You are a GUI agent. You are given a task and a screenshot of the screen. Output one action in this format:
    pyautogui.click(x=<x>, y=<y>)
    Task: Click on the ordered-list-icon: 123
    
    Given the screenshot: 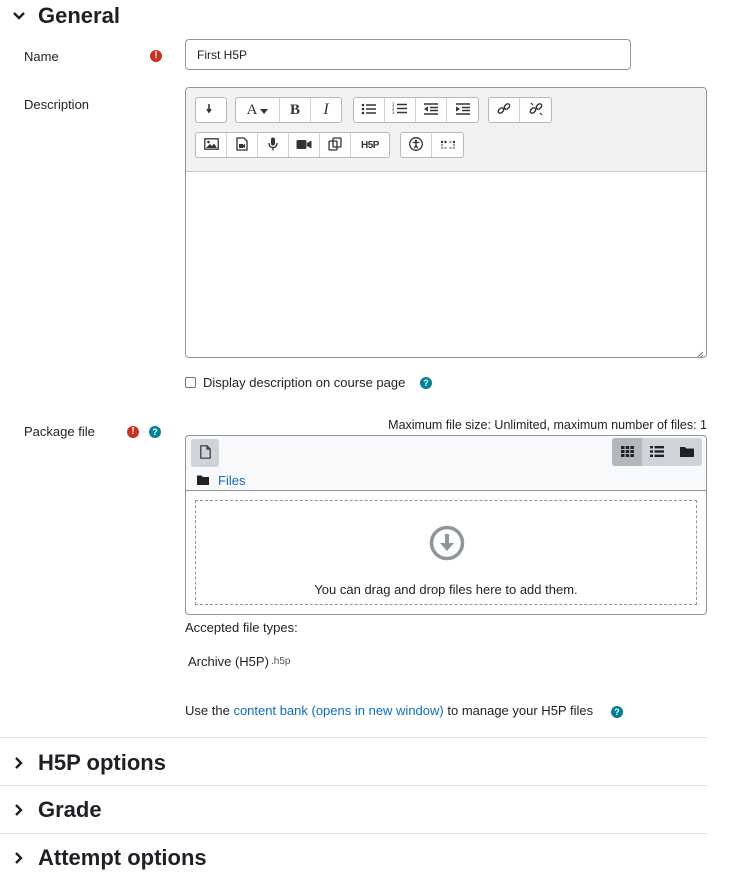 What is the action you would take?
    pyautogui.click(x=400, y=110)
    